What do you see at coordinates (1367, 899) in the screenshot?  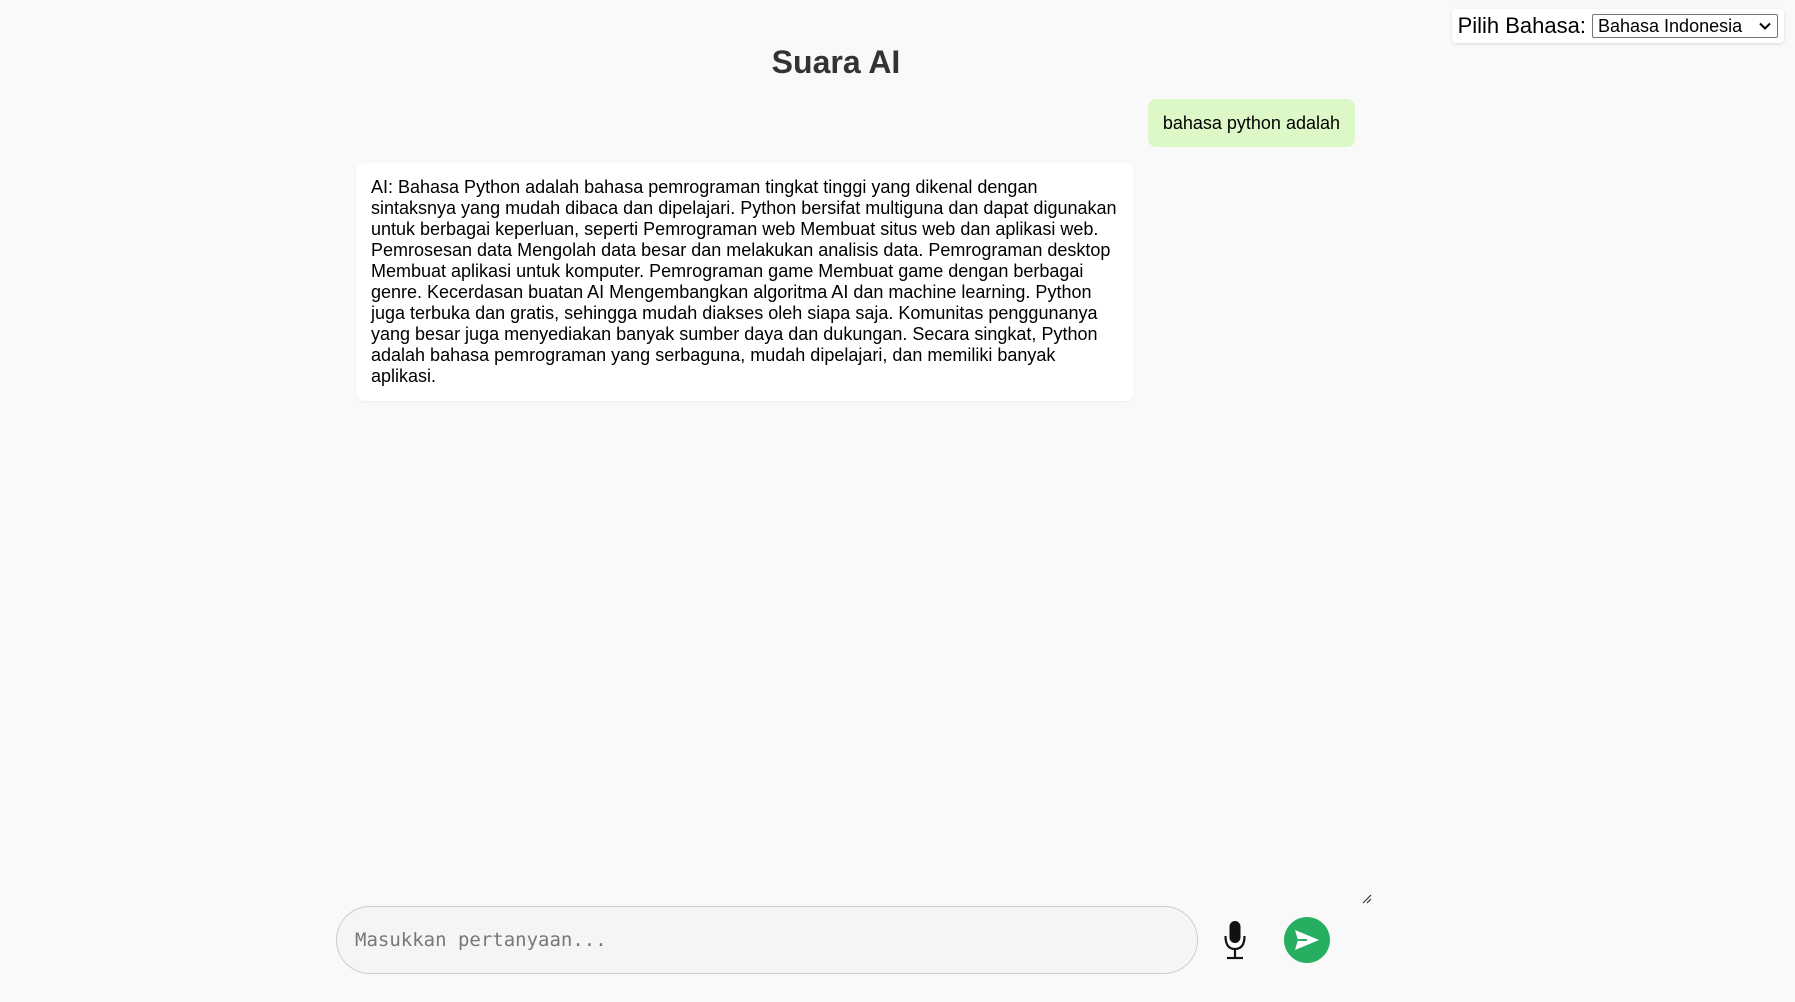 I see `resize-handle-icon` at bounding box center [1367, 899].